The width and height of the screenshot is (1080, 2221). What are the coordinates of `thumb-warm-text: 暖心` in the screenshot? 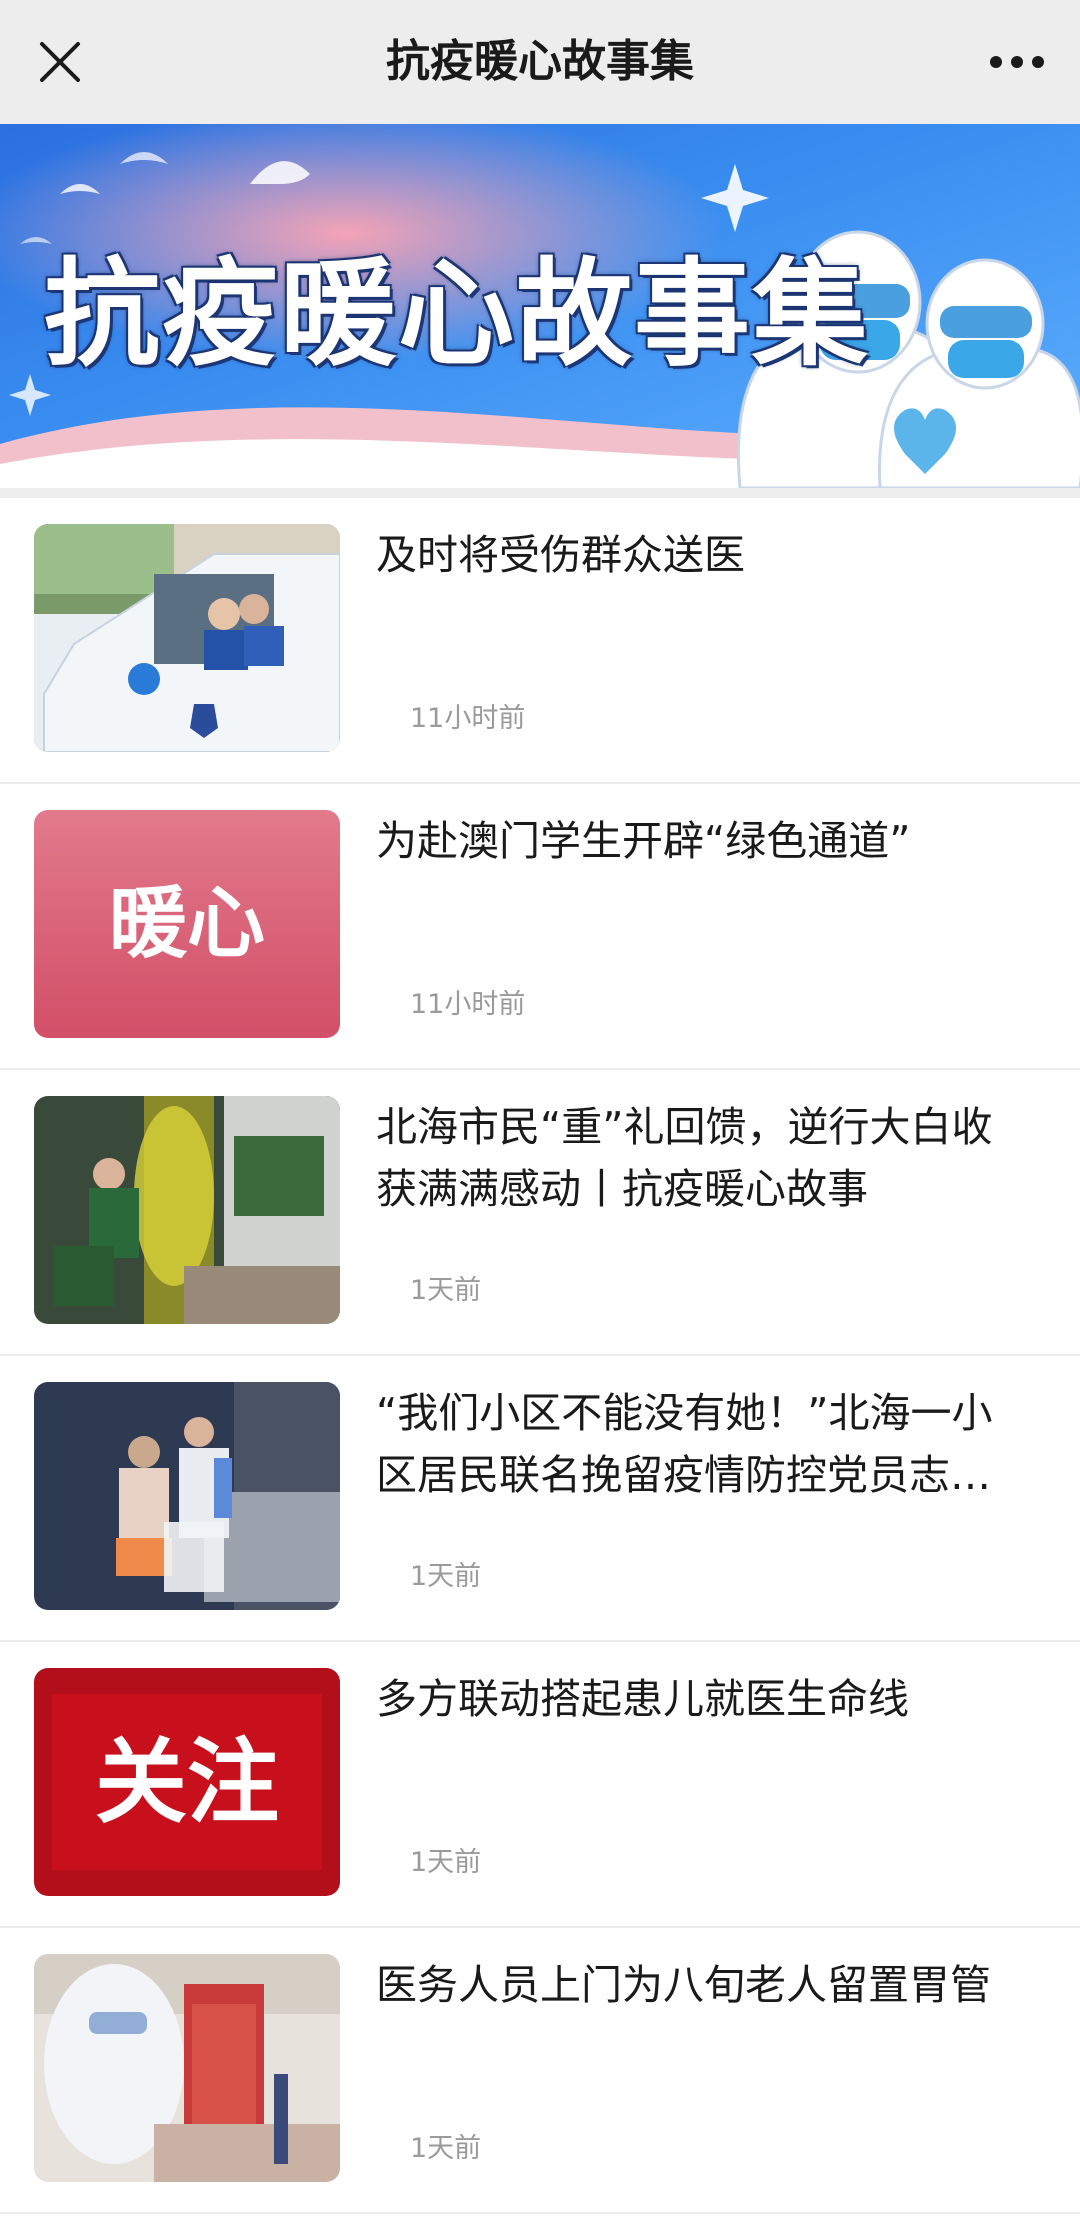 It's located at (187, 924).